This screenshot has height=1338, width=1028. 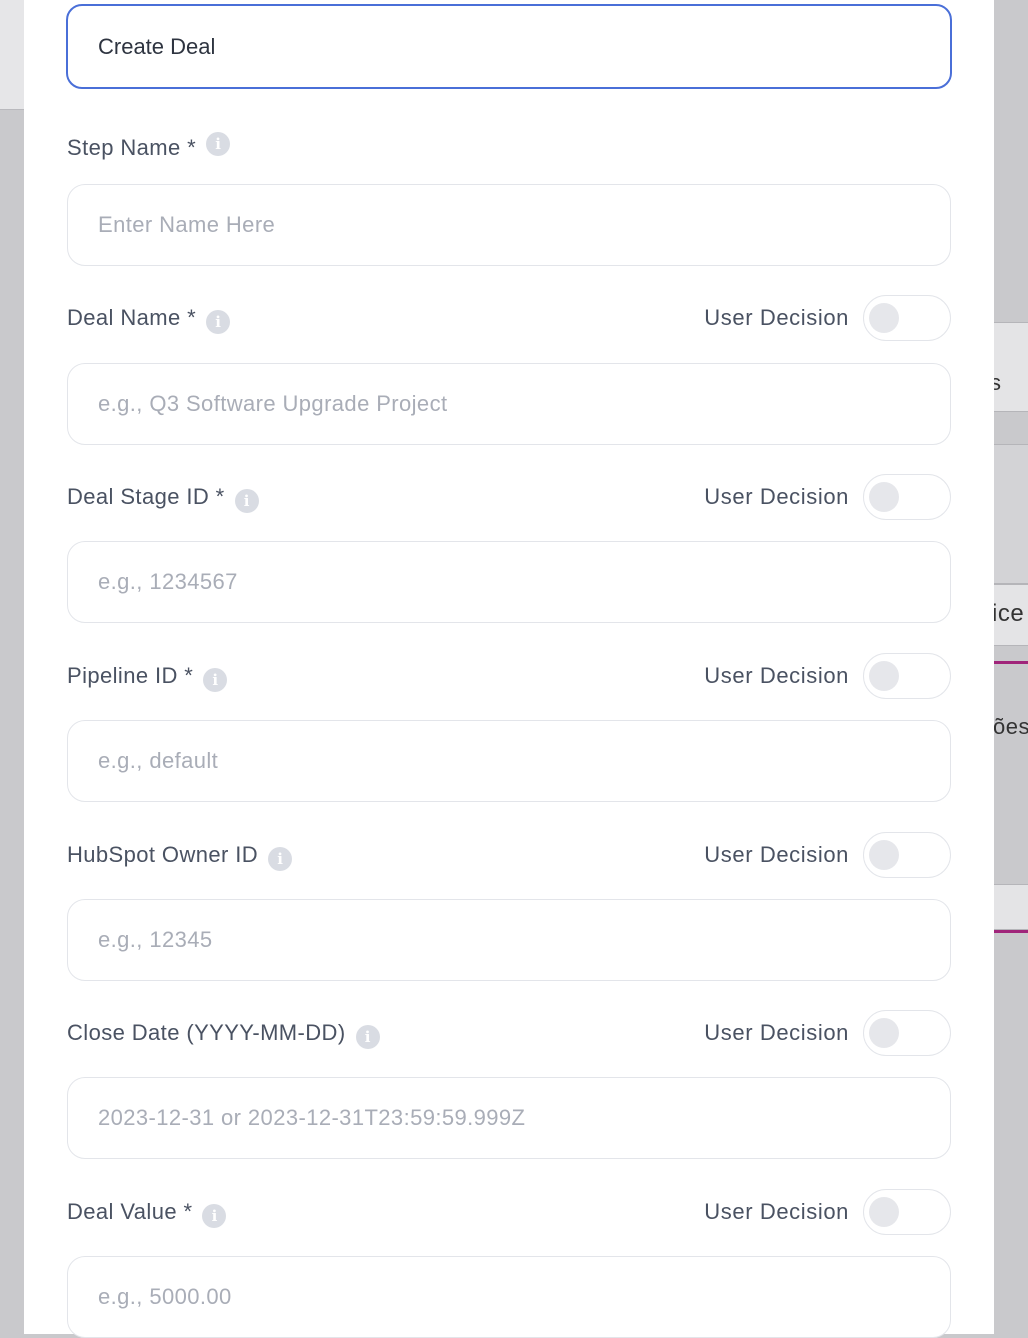 What do you see at coordinates (1011, 667) in the screenshot?
I see `background-right-panel: s ice ões` at bounding box center [1011, 667].